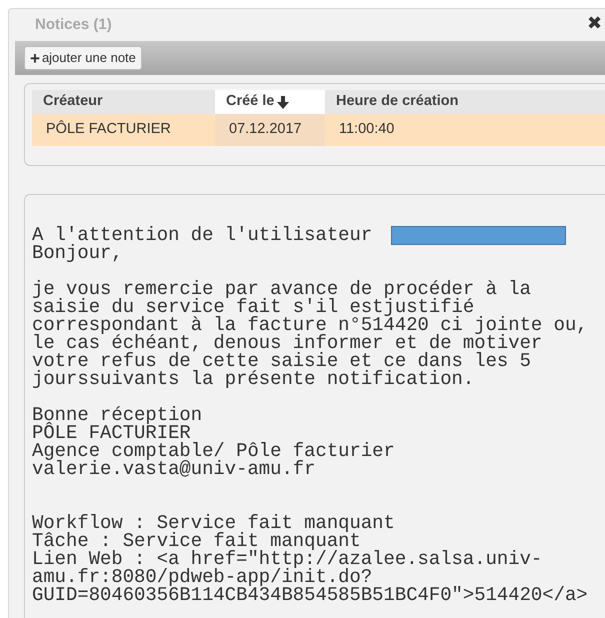  What do you see at coordinates (174, 469) in the screenshot?
I see `message-line: valerie.vasta@univ-amu.fr` at bounding box center [174, 469].